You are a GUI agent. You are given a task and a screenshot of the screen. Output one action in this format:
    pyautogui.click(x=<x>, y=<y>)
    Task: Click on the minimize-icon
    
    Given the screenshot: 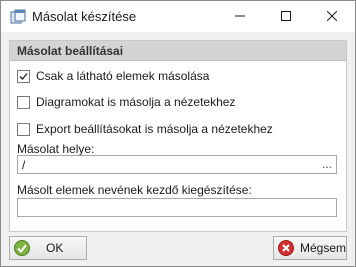 What is the action you would take?
    pyautogui.click(x=240, y=17)
    